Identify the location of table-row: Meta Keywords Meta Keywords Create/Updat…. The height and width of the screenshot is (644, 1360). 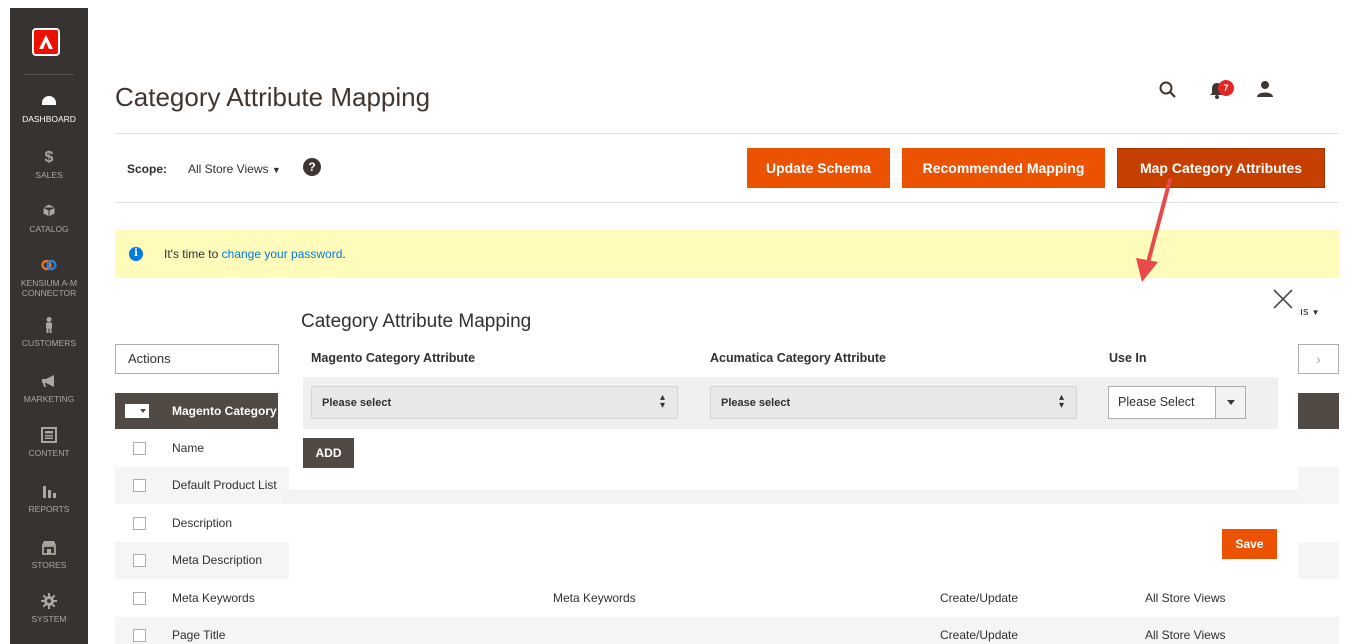
(727, 598).